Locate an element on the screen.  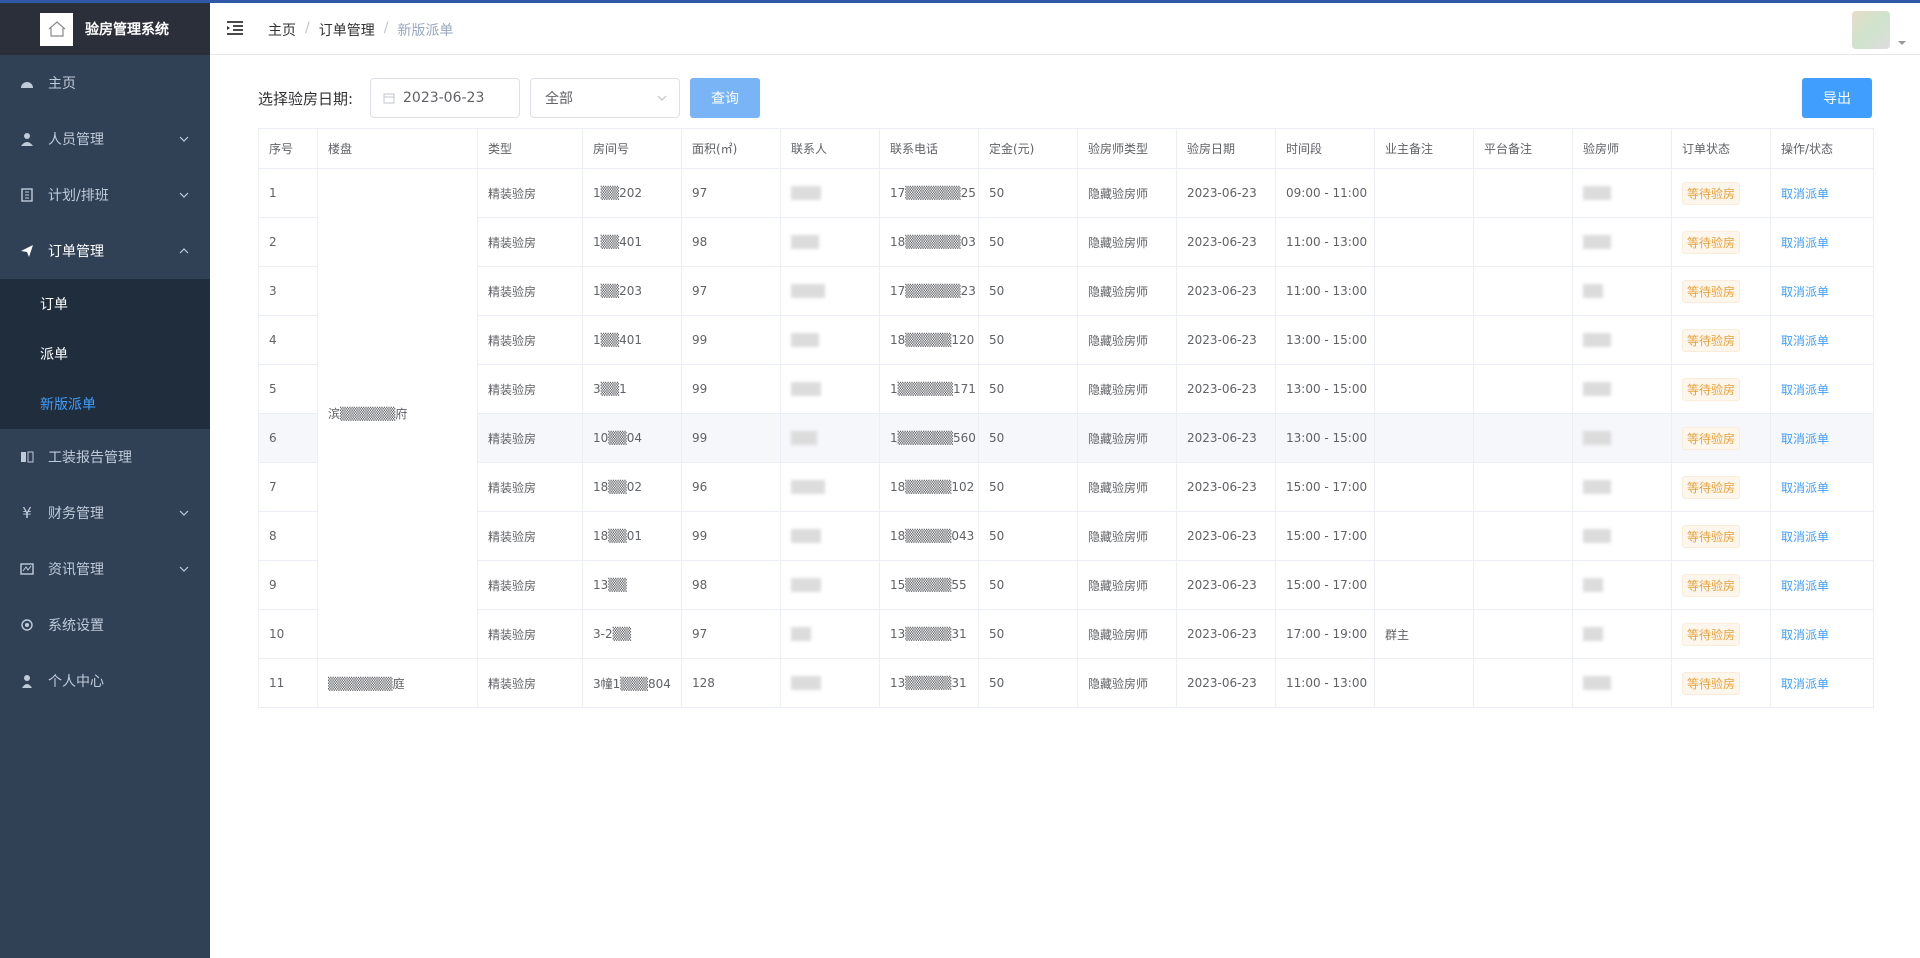
sidebar-item-label: 订单管理 is located at coordinates (76, 252).